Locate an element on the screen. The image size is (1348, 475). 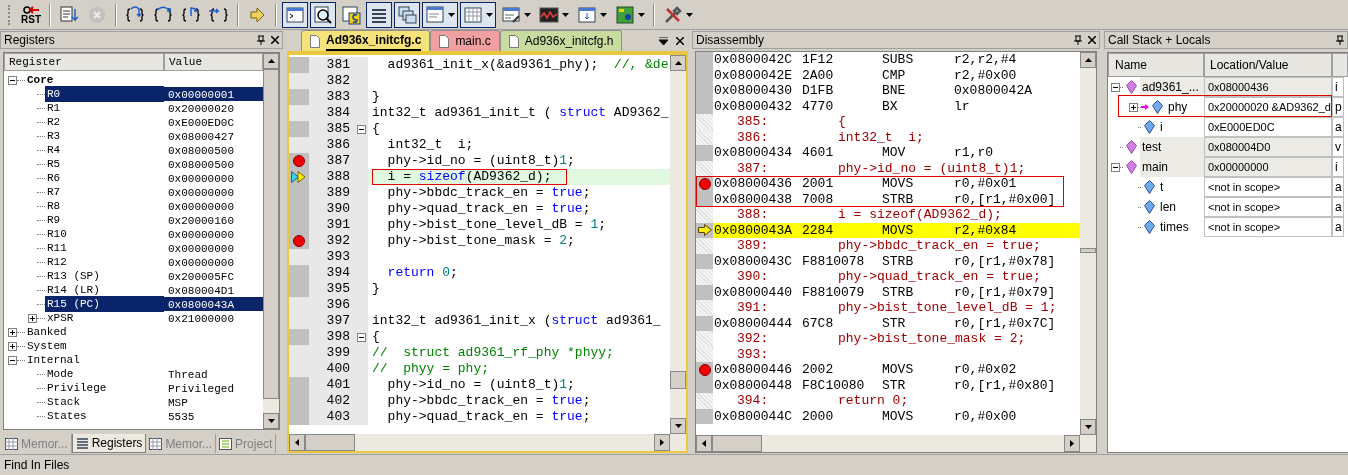
column-header: Name is located at coordinates (1156, 65).